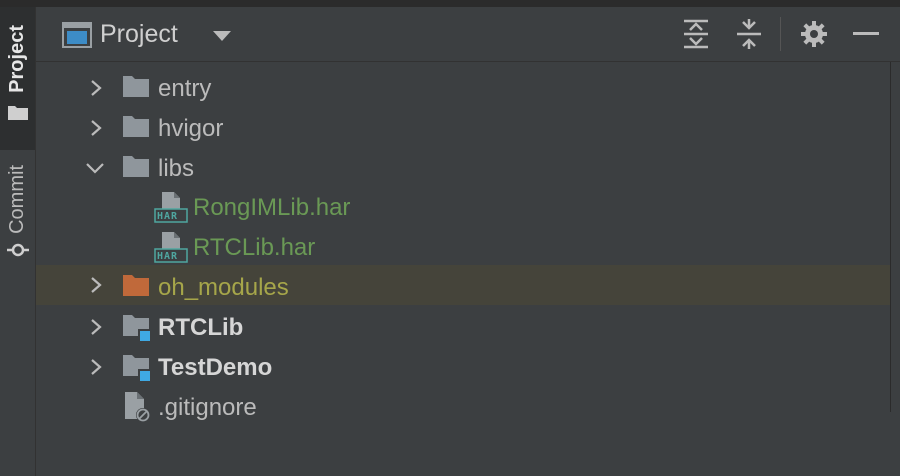 This screenshot has height=476, width=900. I want to click on tree-item-label: hvigor, so click(191, 128).